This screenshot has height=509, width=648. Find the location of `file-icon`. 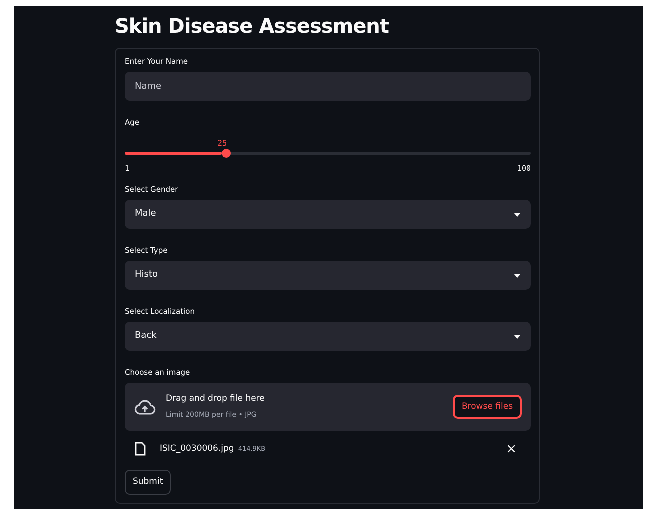

file-icon is located at coordinates (140, 449).